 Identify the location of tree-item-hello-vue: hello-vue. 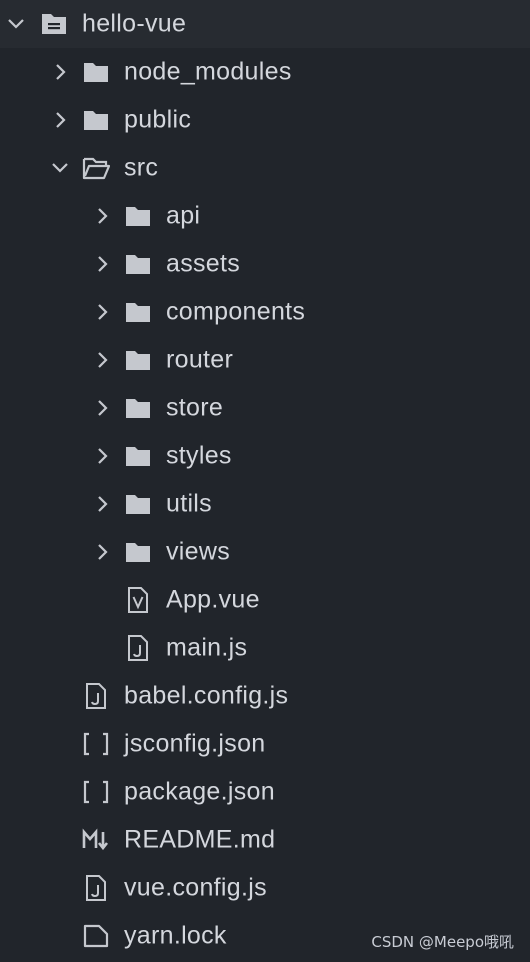
(265, 24).